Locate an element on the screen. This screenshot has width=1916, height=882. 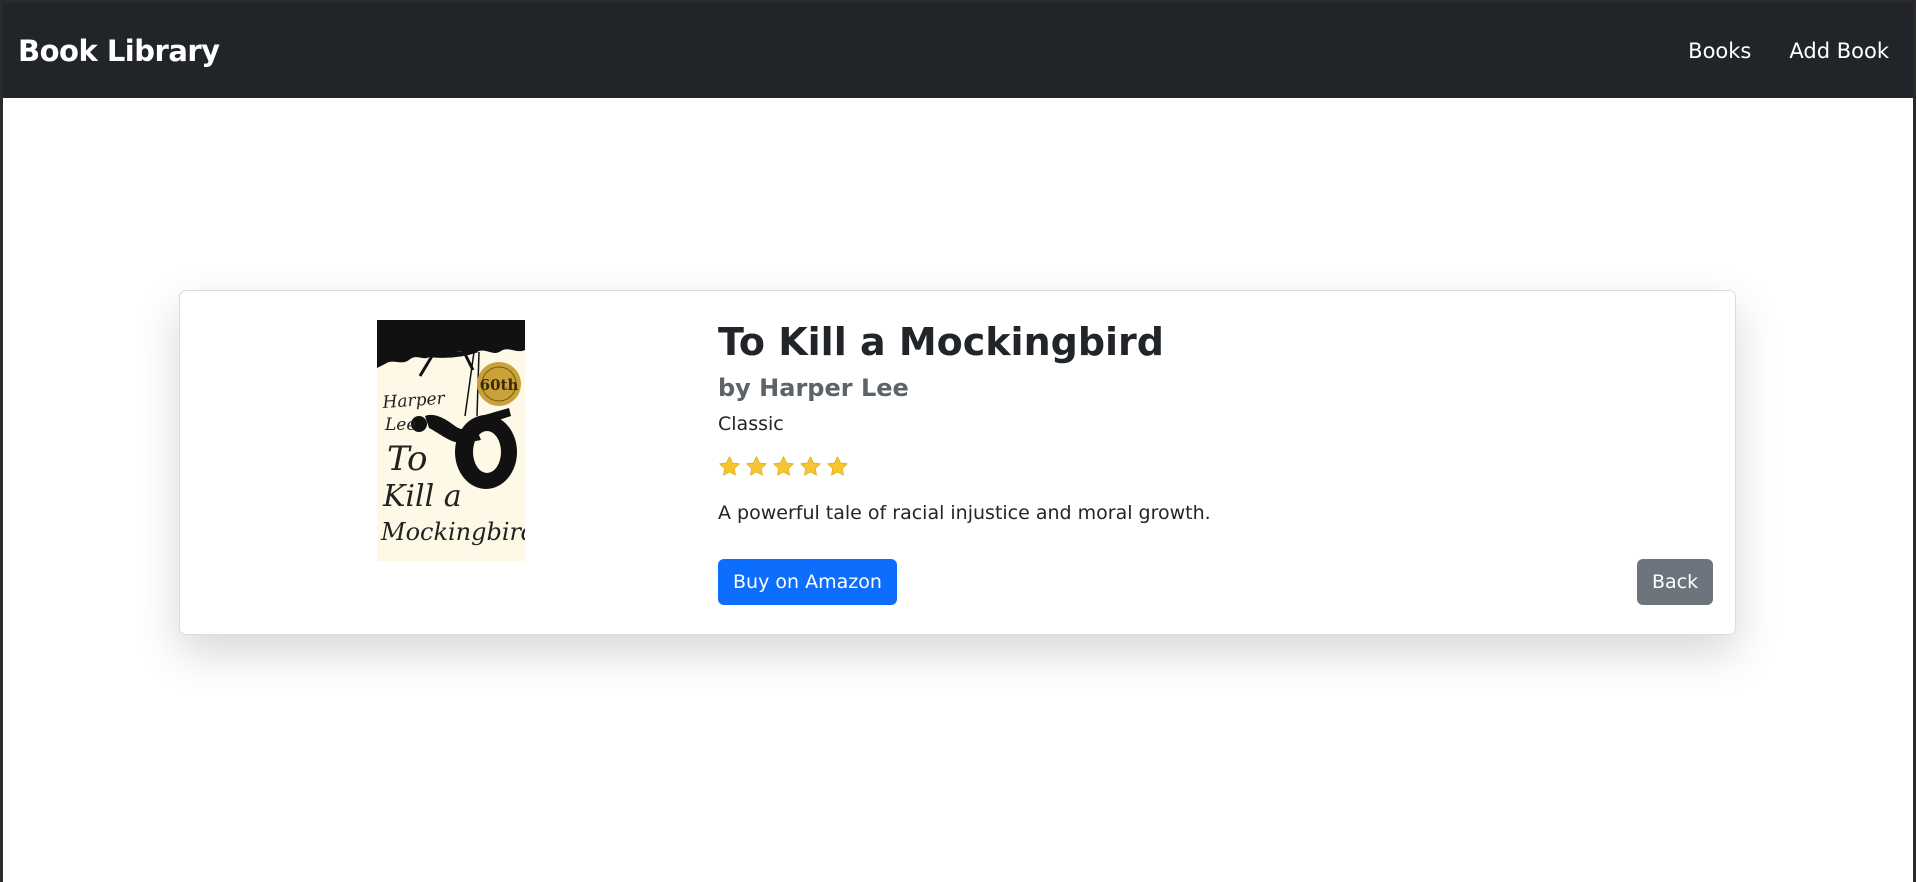
book-title: To Kill a Mockingbird is located at coordinates (941, 342).